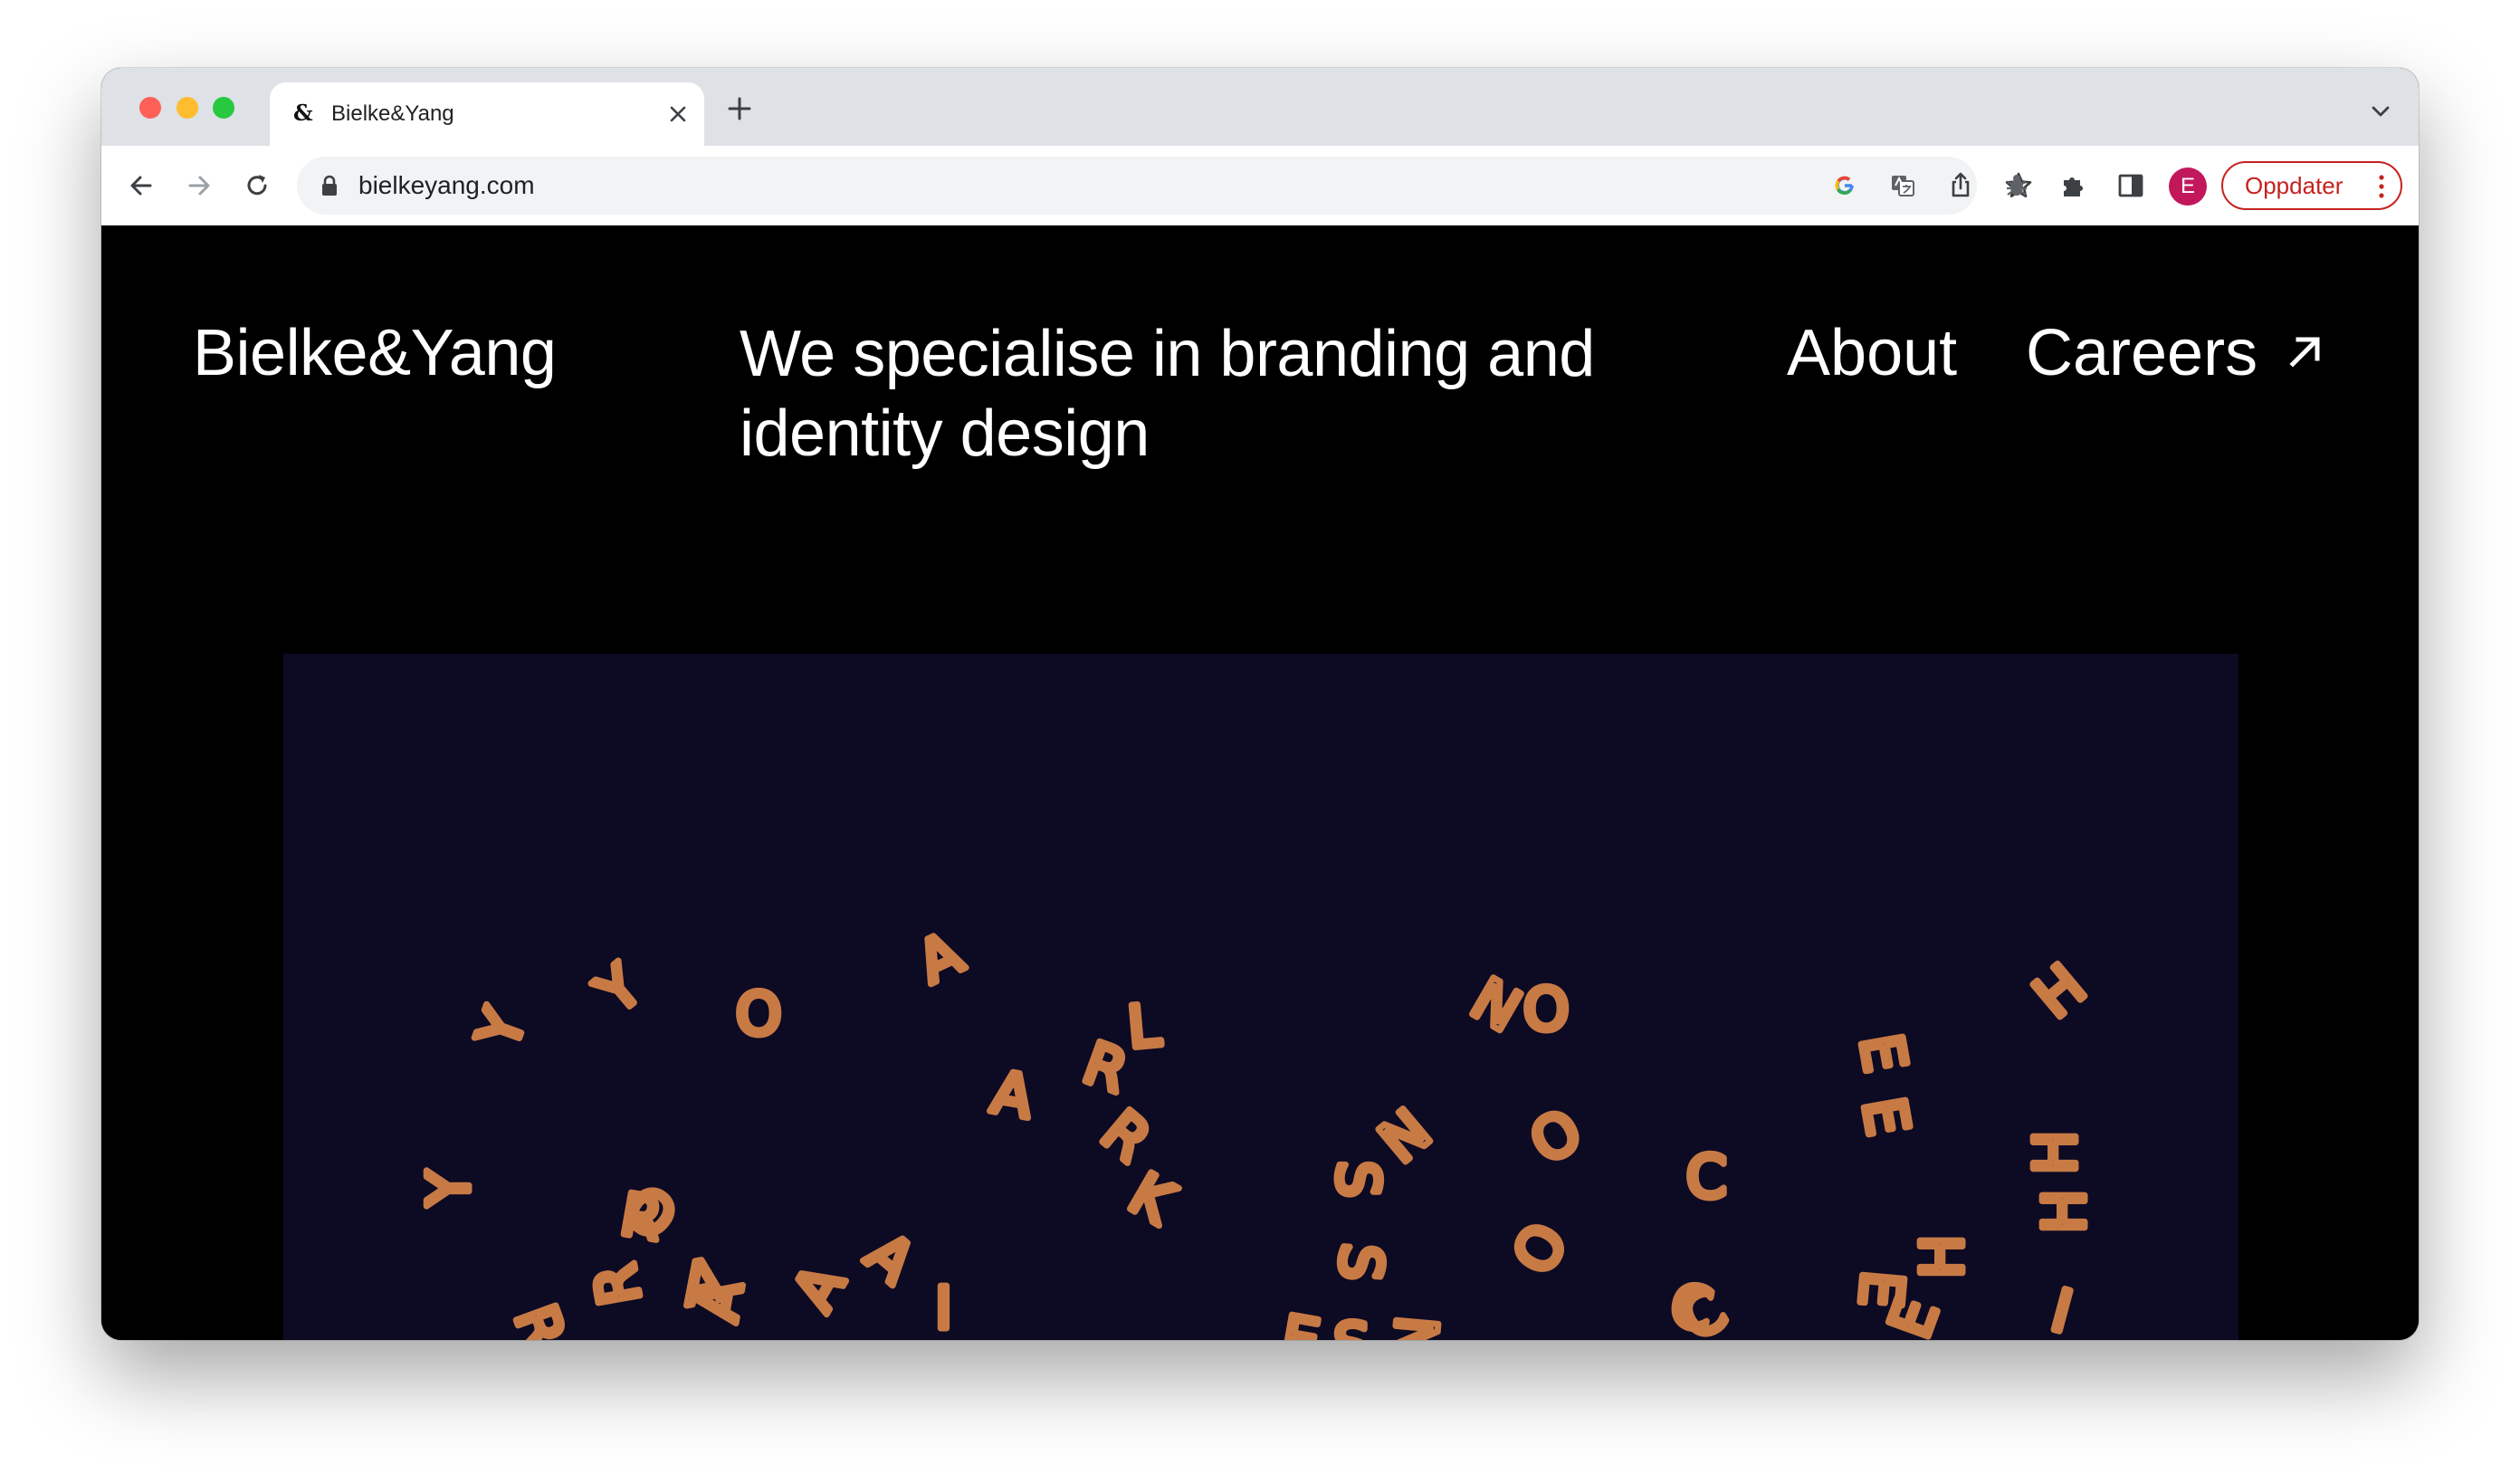 The height and width of the screenshot is (1474, 2520). Describe the element at coordinates (199, 186) in the screenshot. I see `forward-arrow-icon` at that location.